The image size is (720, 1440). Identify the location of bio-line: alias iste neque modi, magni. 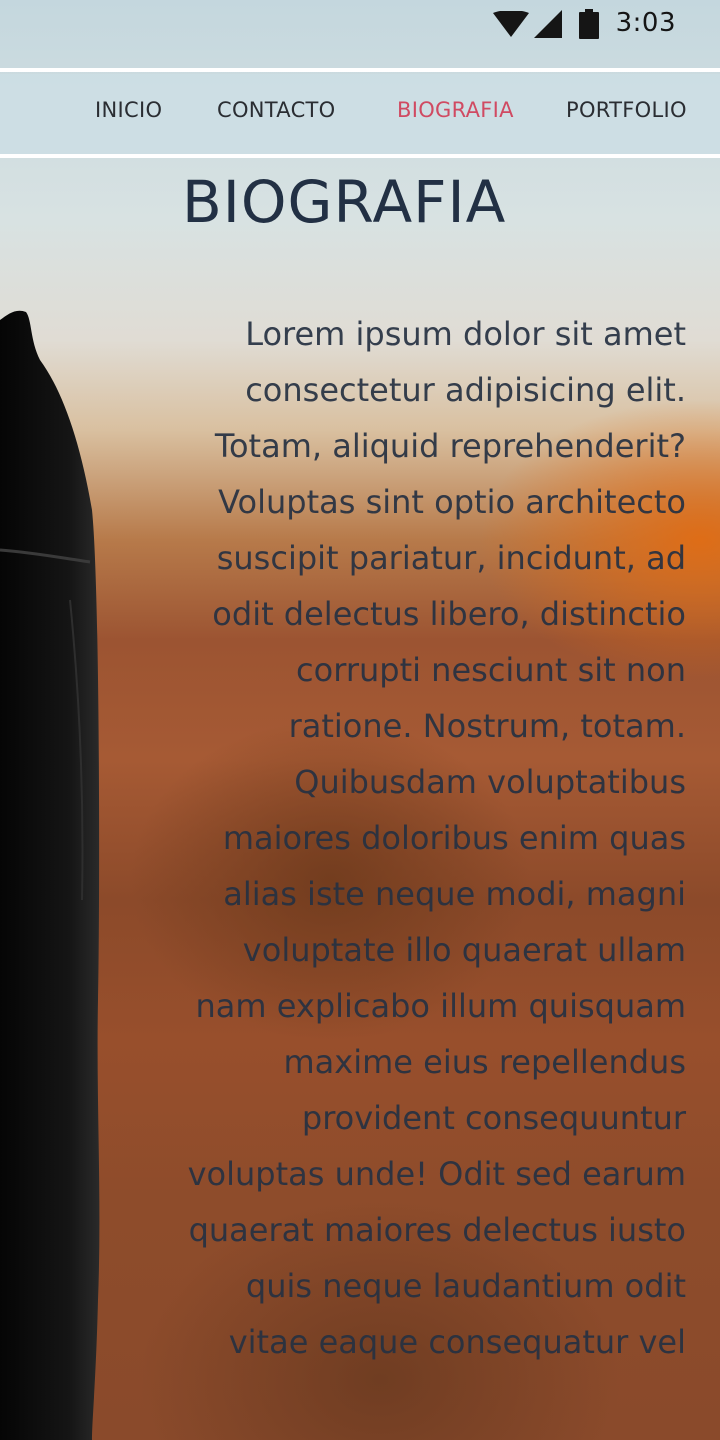
(454, 894).